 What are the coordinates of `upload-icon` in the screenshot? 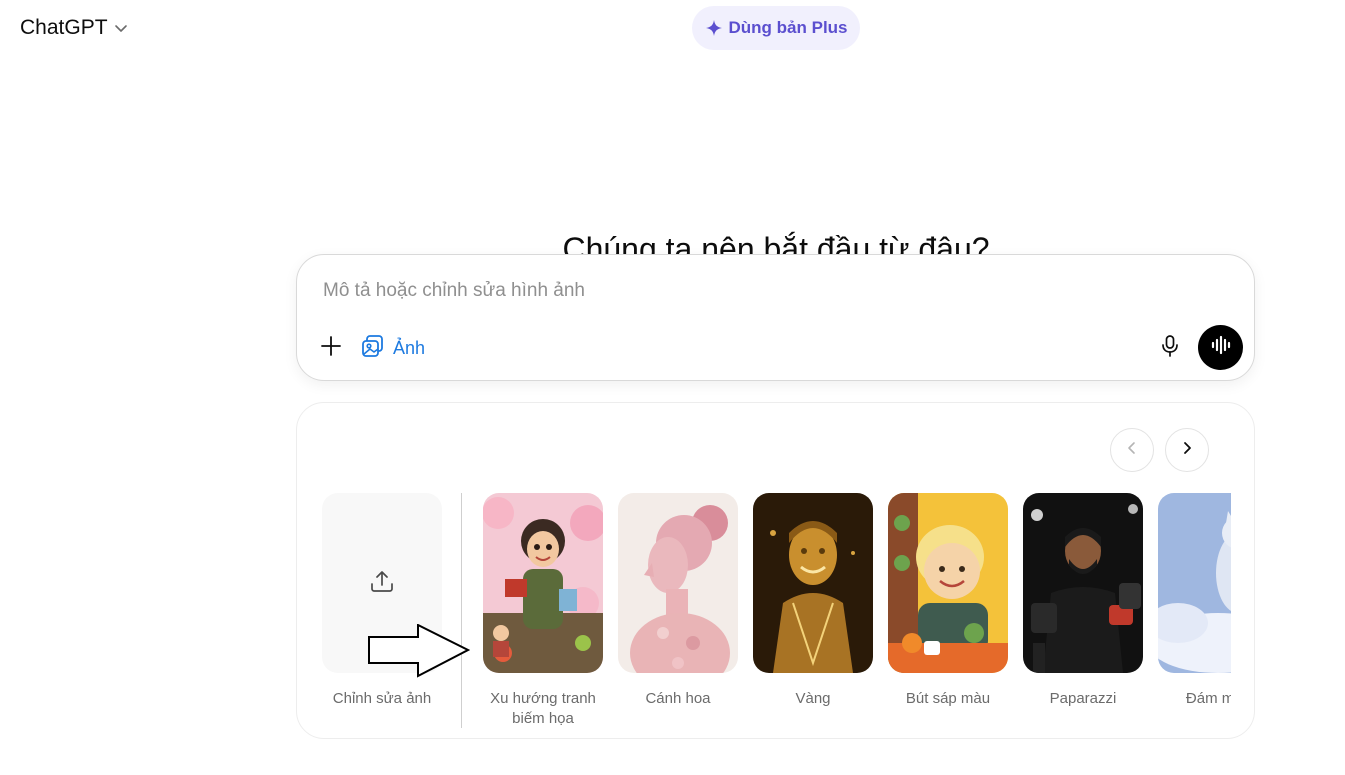 It's located at (382, 583).